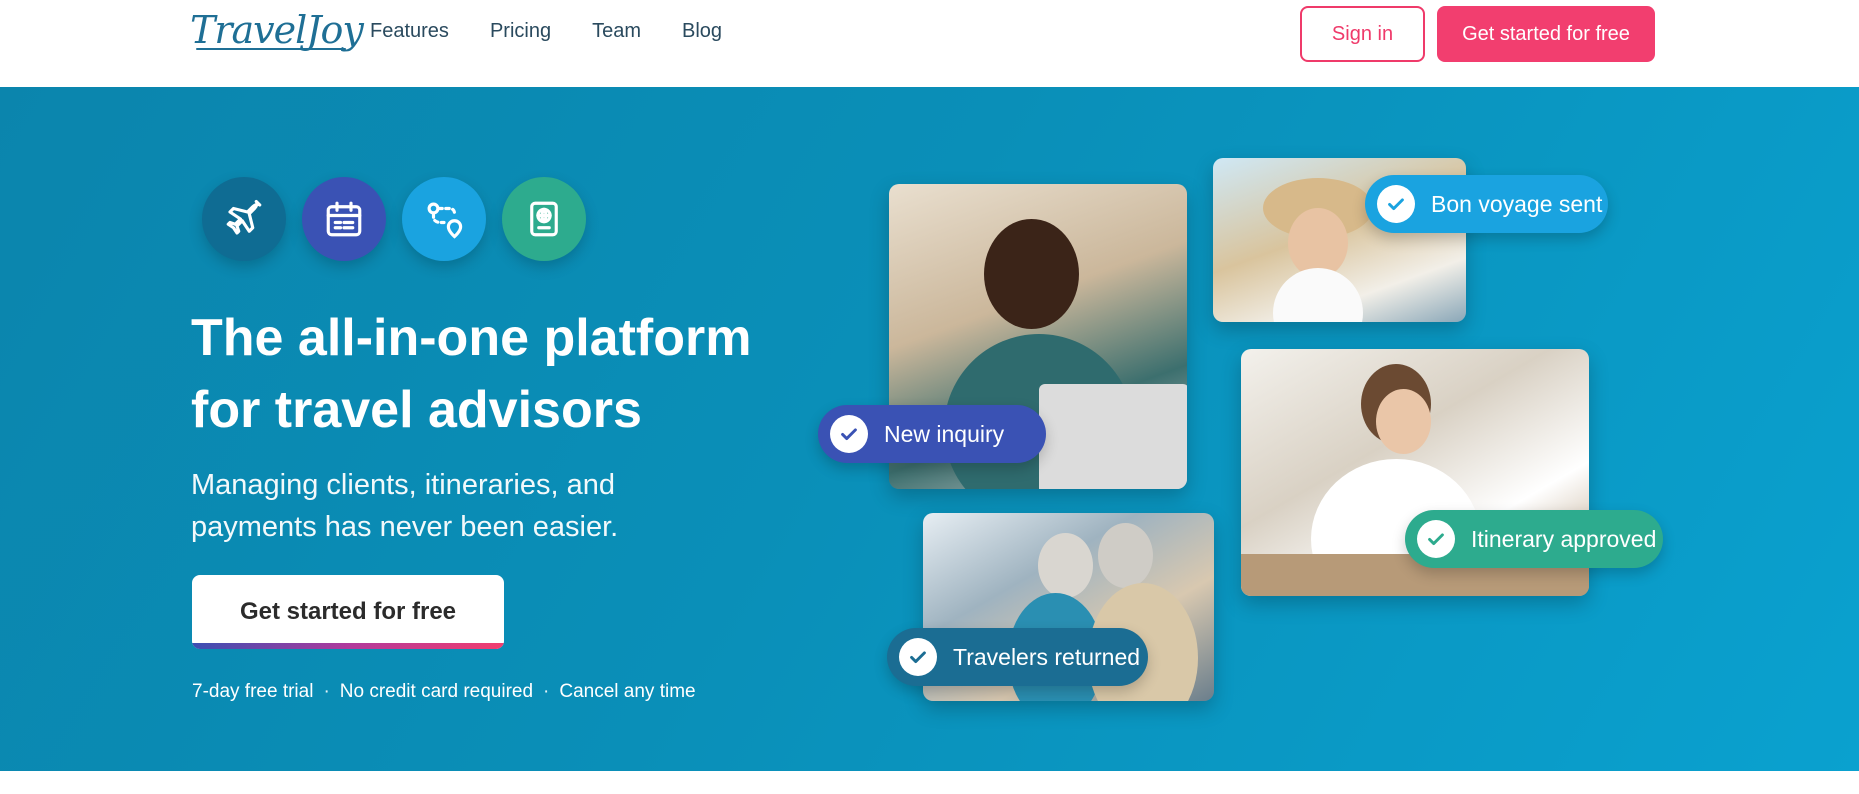 The image size is (1859, 794). What do you see at coordinates (1564, 538) in the screenshot?
I see `status-label: Itinerary approved` at bounding box center [1564, 538].